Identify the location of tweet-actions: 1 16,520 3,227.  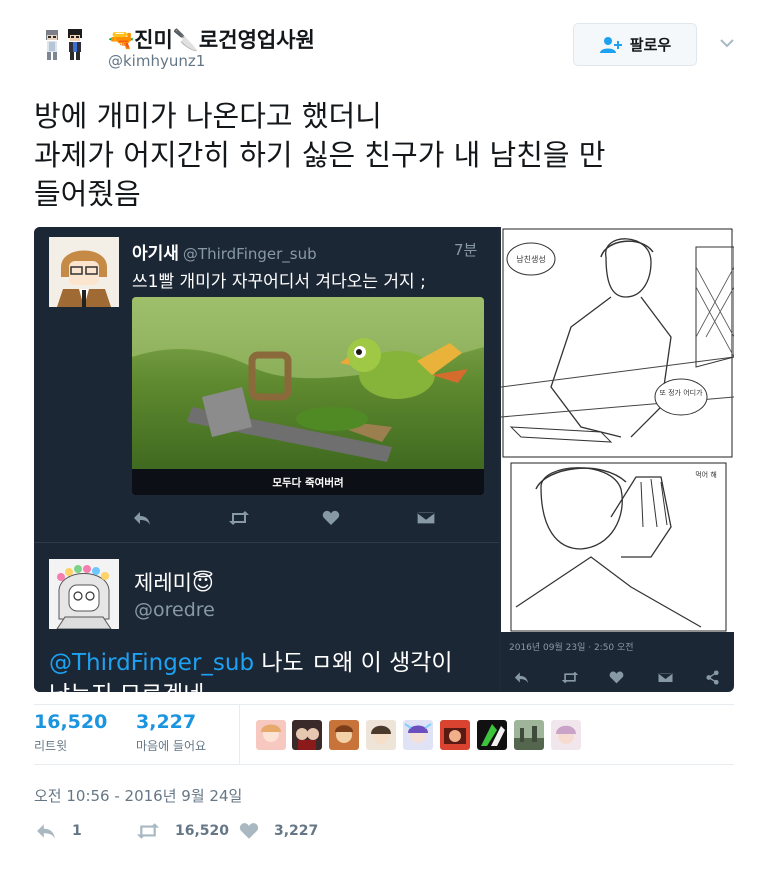
(384, 834).